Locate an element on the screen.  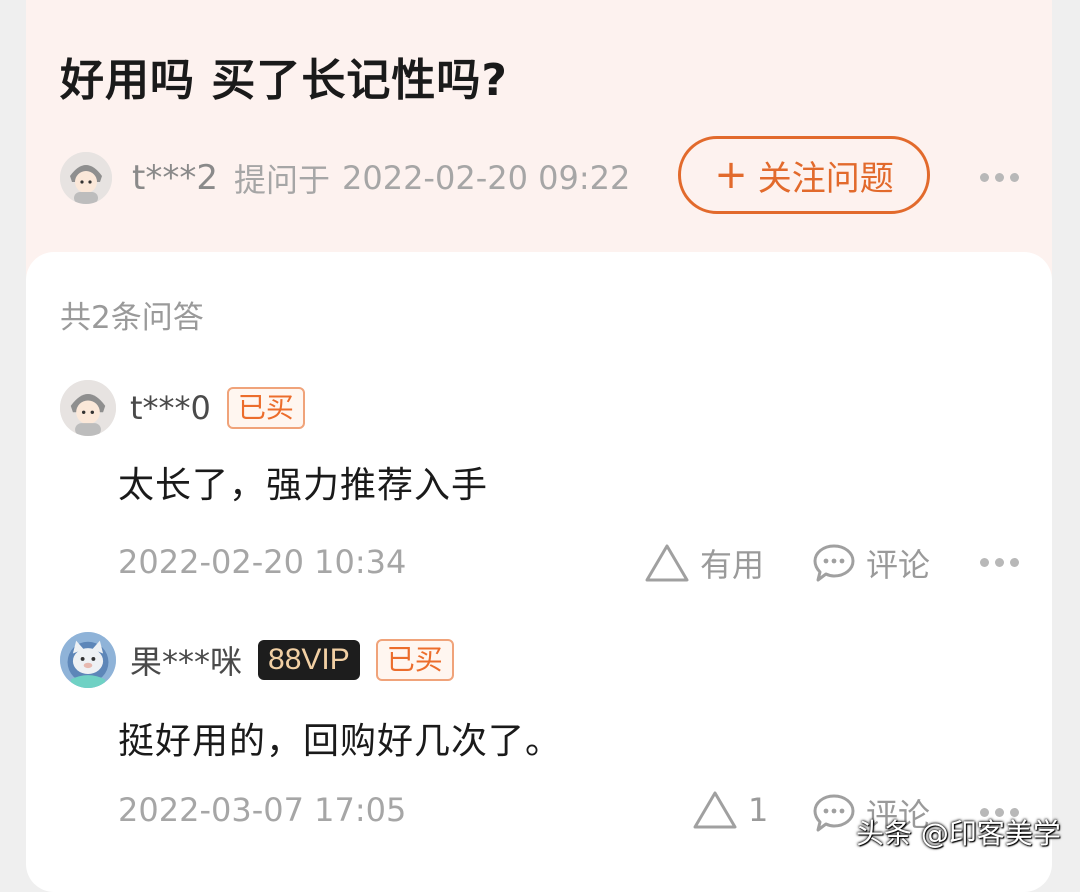
answer-2-useful-button: 1 is located at coordinates (730, 810).